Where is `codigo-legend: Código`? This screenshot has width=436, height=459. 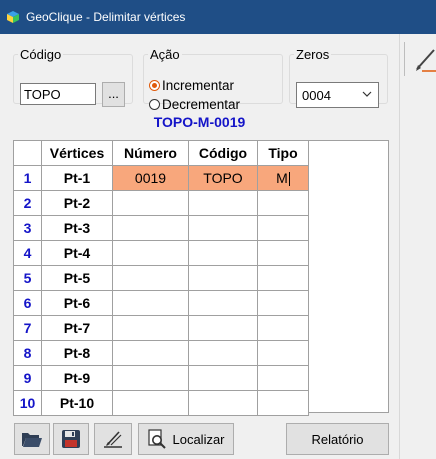
codigo-legend: Código is located at coordinates (41, 54).